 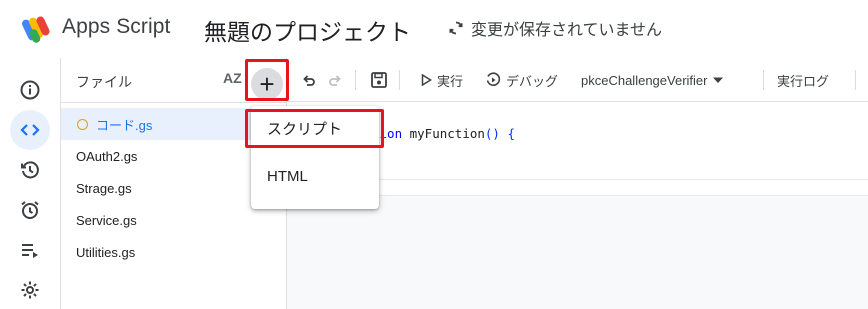 I want to click on info-icon, so click(x=30, y=90).